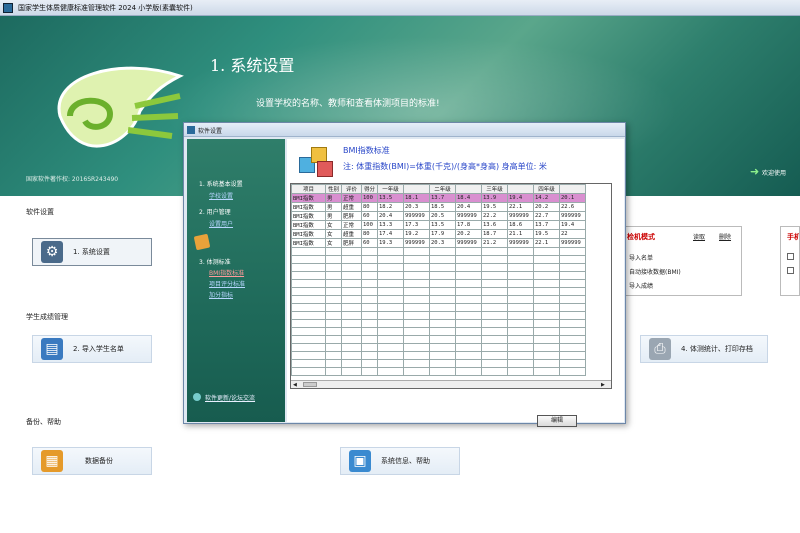 The width and height of the screenshot is (800, 533). Describe the element at coordinates (557, 421) in the screenshot. I see `edit-button: 编辑` at that location.